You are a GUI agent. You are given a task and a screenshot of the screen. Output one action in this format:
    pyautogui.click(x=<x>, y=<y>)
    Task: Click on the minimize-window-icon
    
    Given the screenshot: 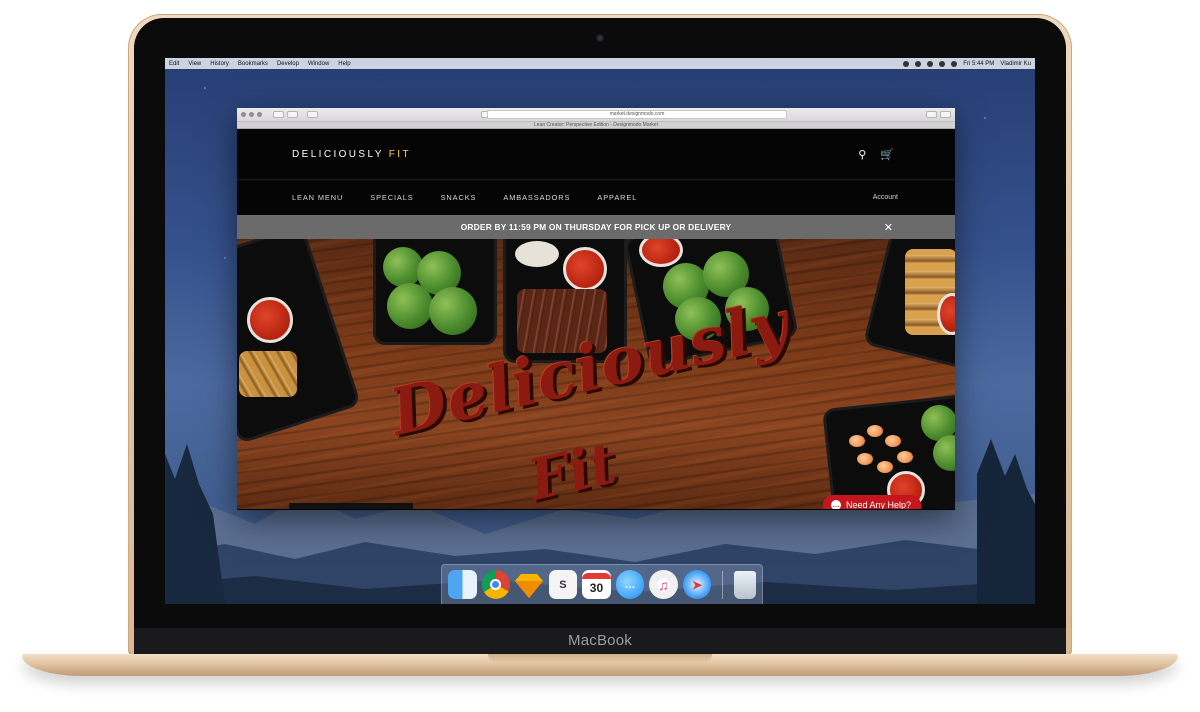 What is the action you would take?
    pyautogui.click(x=251, y=114)
    